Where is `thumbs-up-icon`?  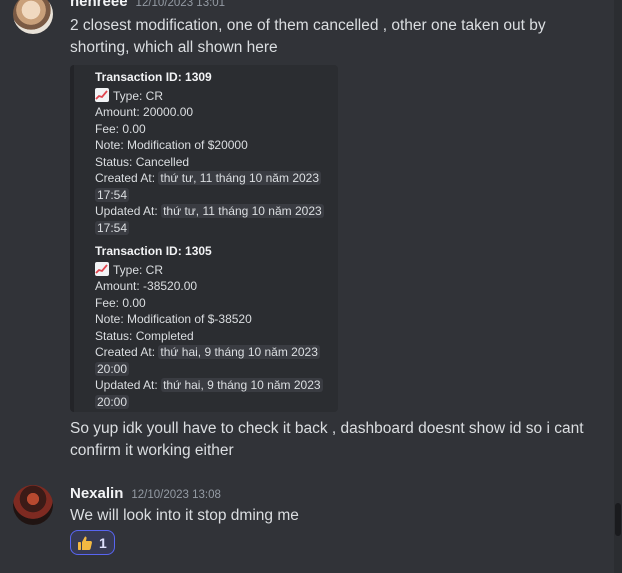
thumbs-up-icon is located at coordinates (85, 543).